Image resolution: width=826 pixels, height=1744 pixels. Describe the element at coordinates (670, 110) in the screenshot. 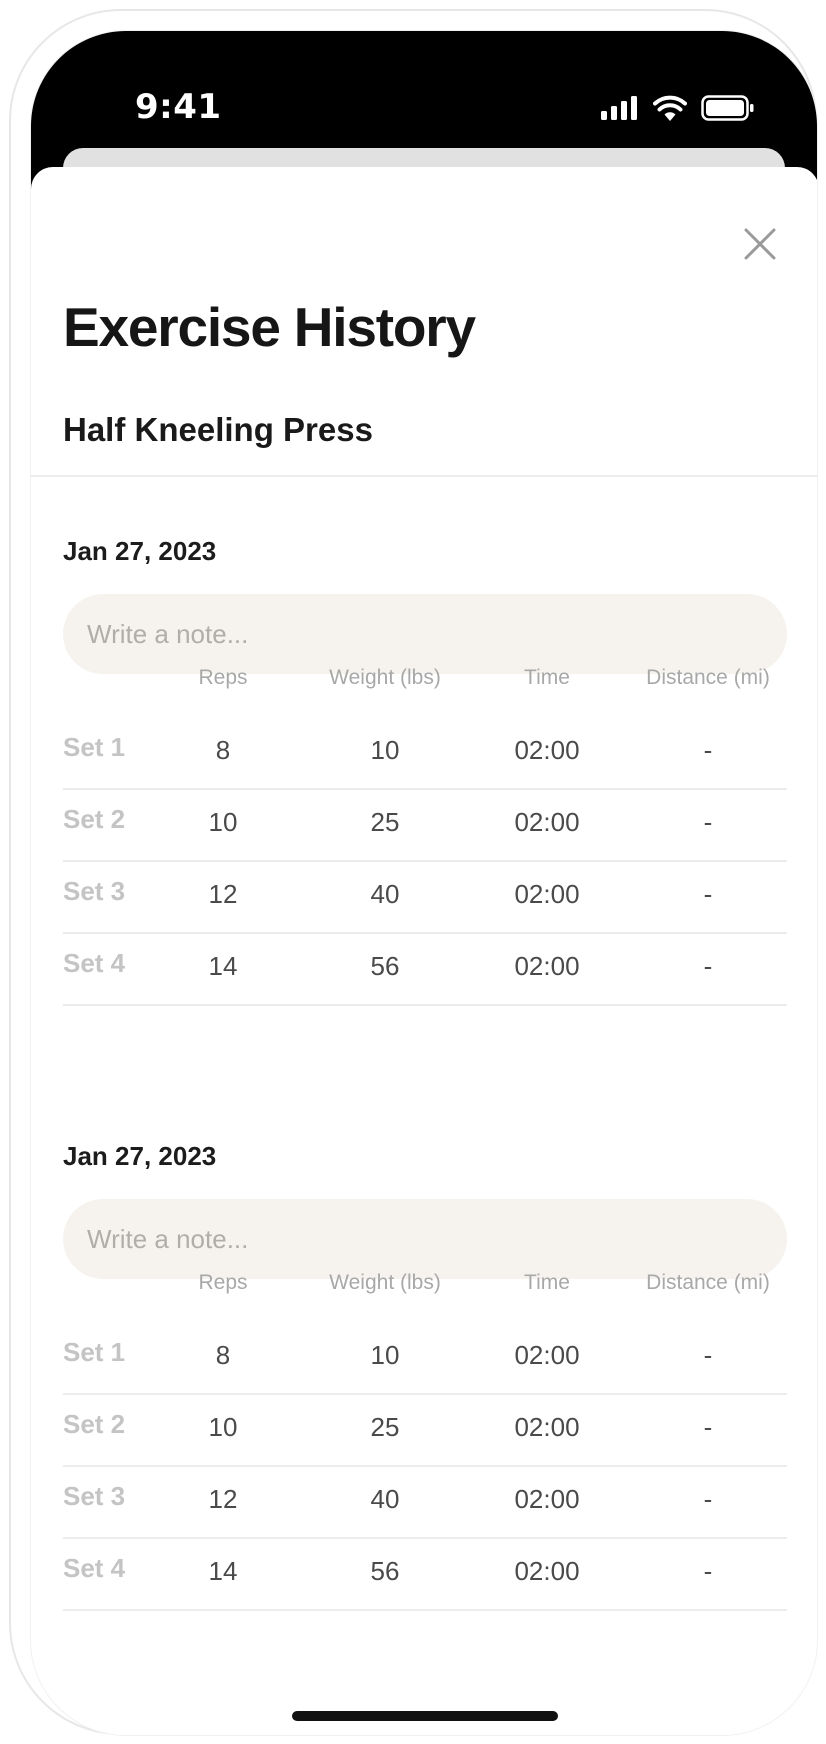

I see `wifi-icon` at that location.